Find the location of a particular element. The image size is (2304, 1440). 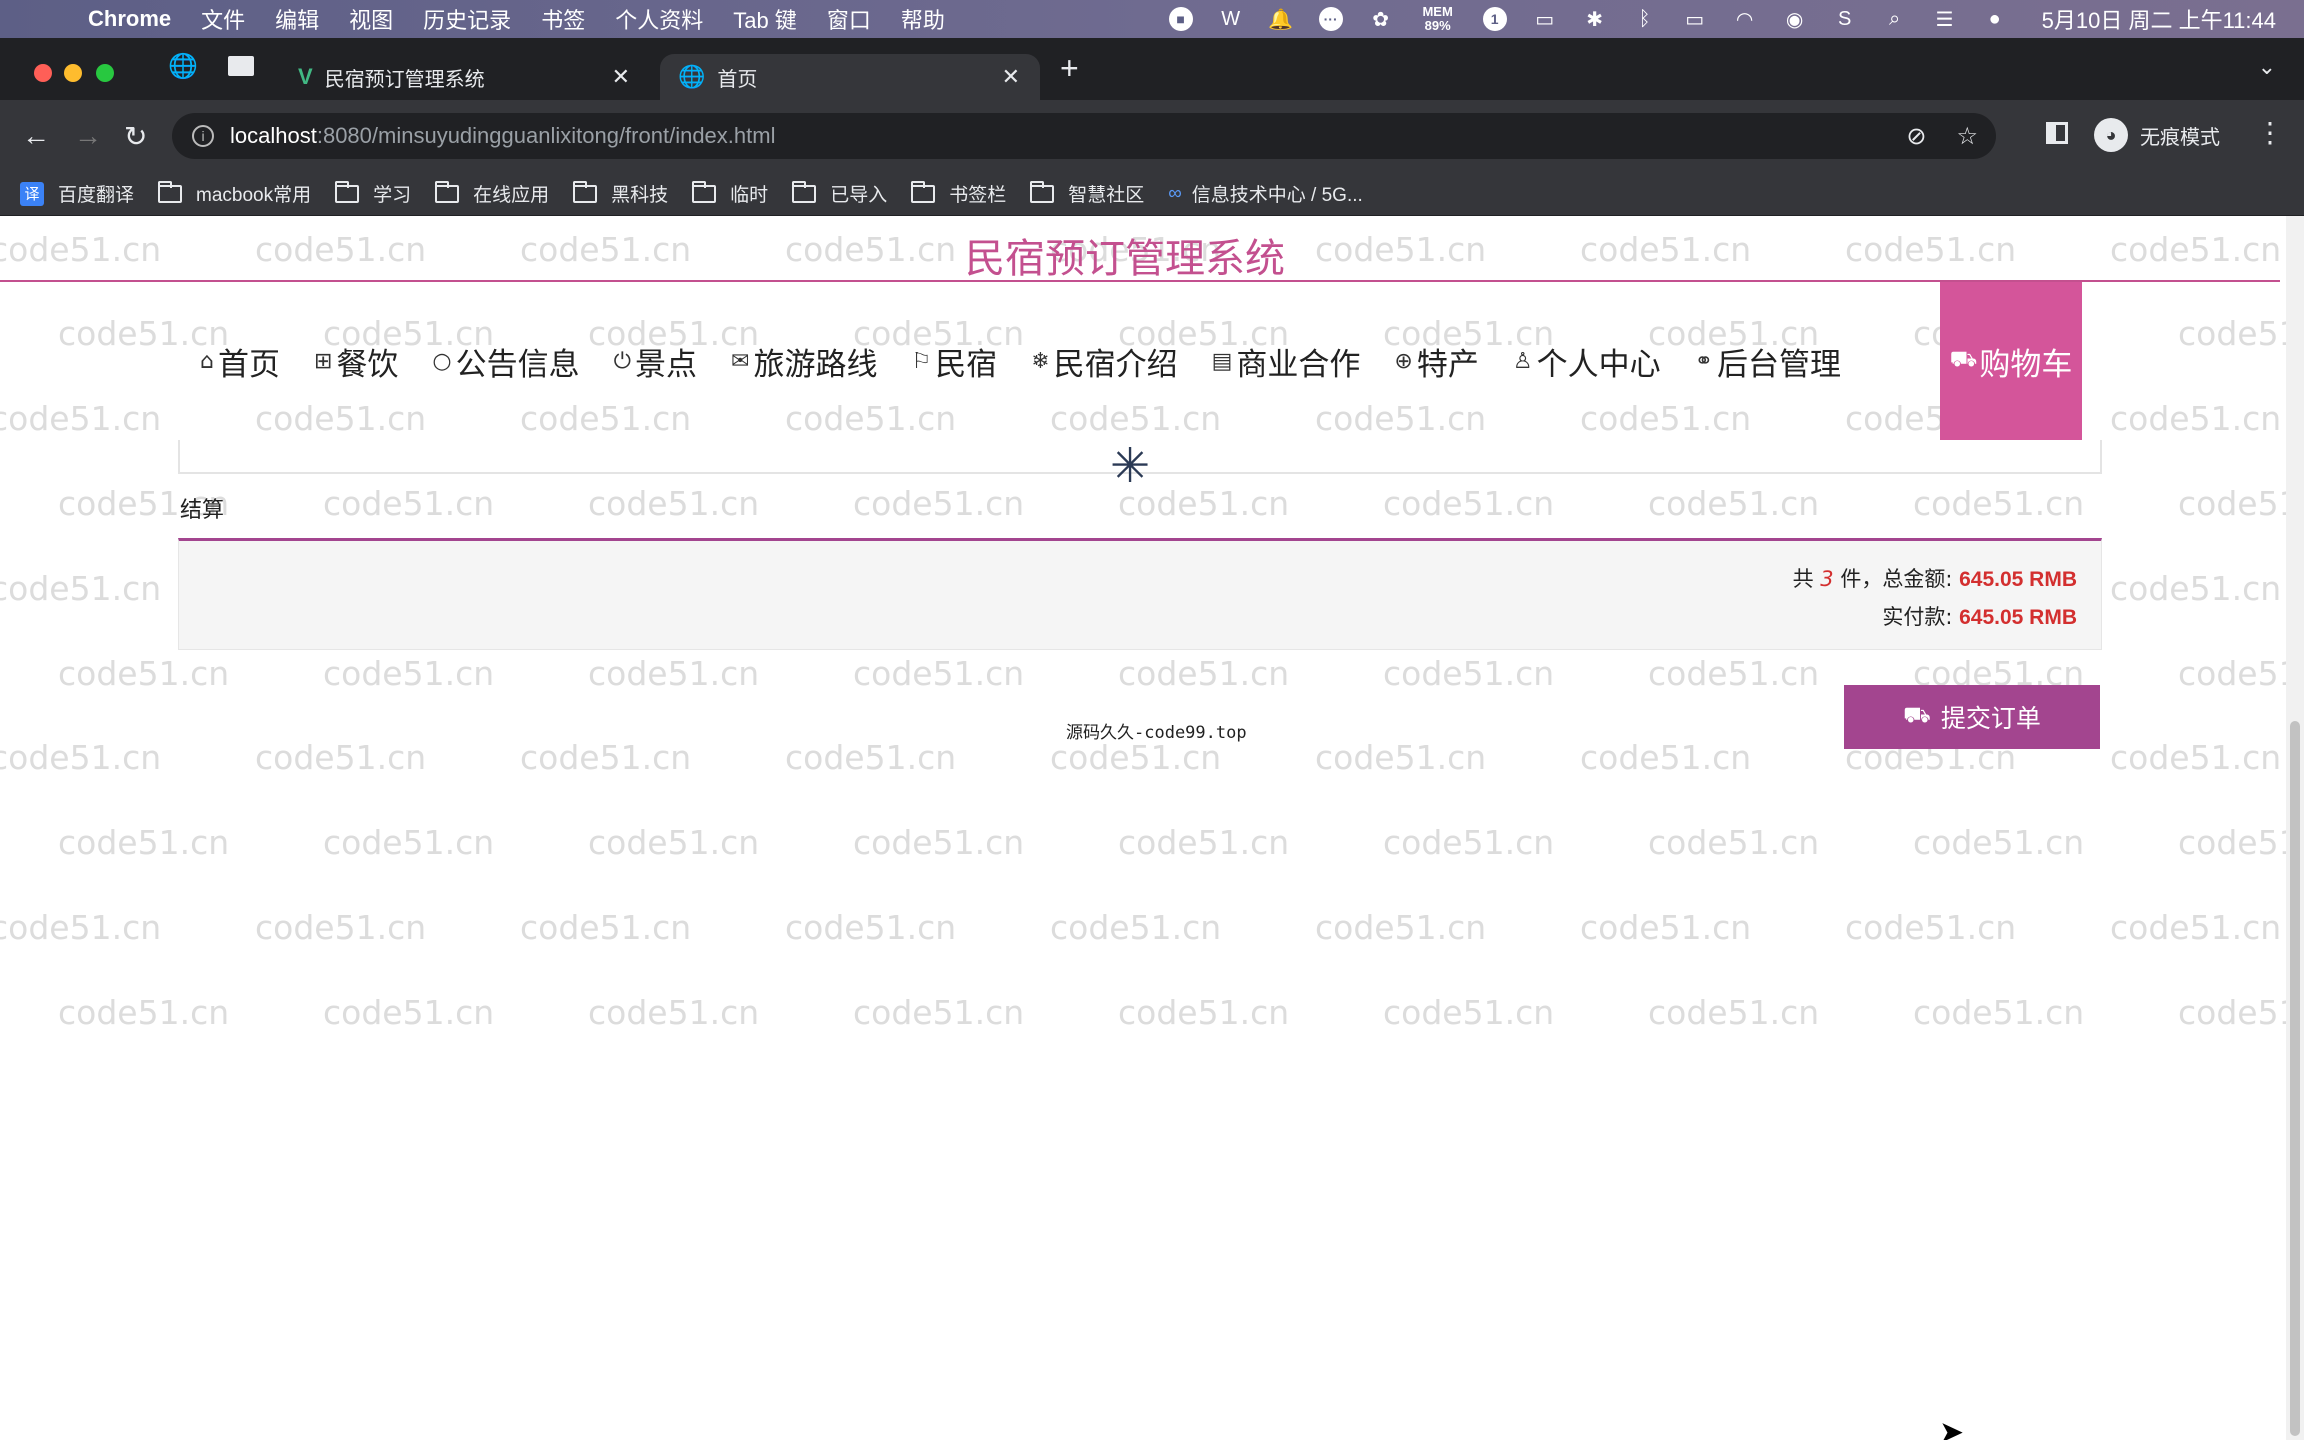

calendar-icon: ▤ is located at coordinates (1222, 361).